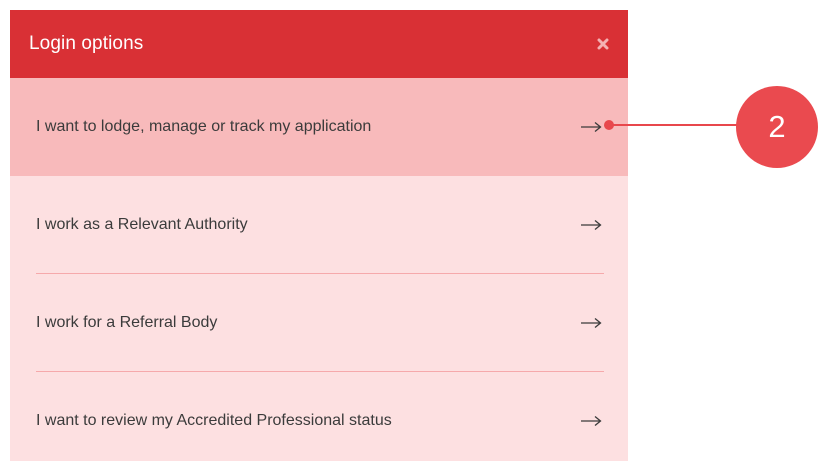 The image size is (819, 461). I want to click on callout-line, so click(675, 125).